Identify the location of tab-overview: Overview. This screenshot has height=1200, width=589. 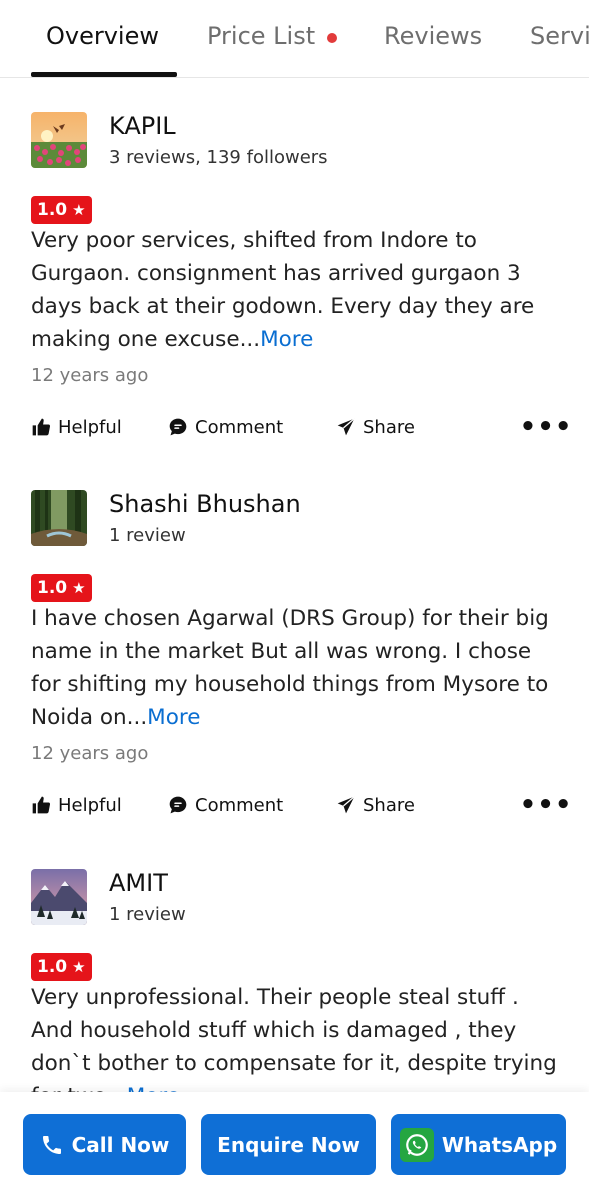
(102, 36).